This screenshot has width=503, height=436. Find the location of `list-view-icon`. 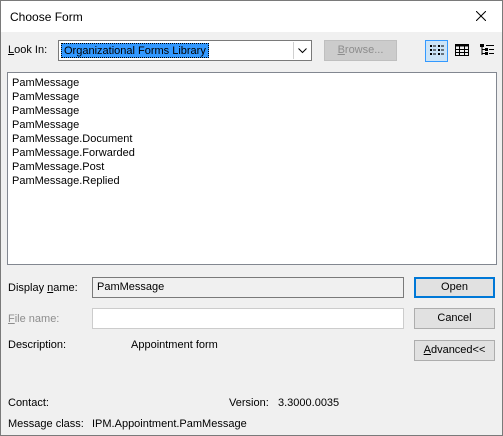

list-view-icon is located at coordinates (437, 51).